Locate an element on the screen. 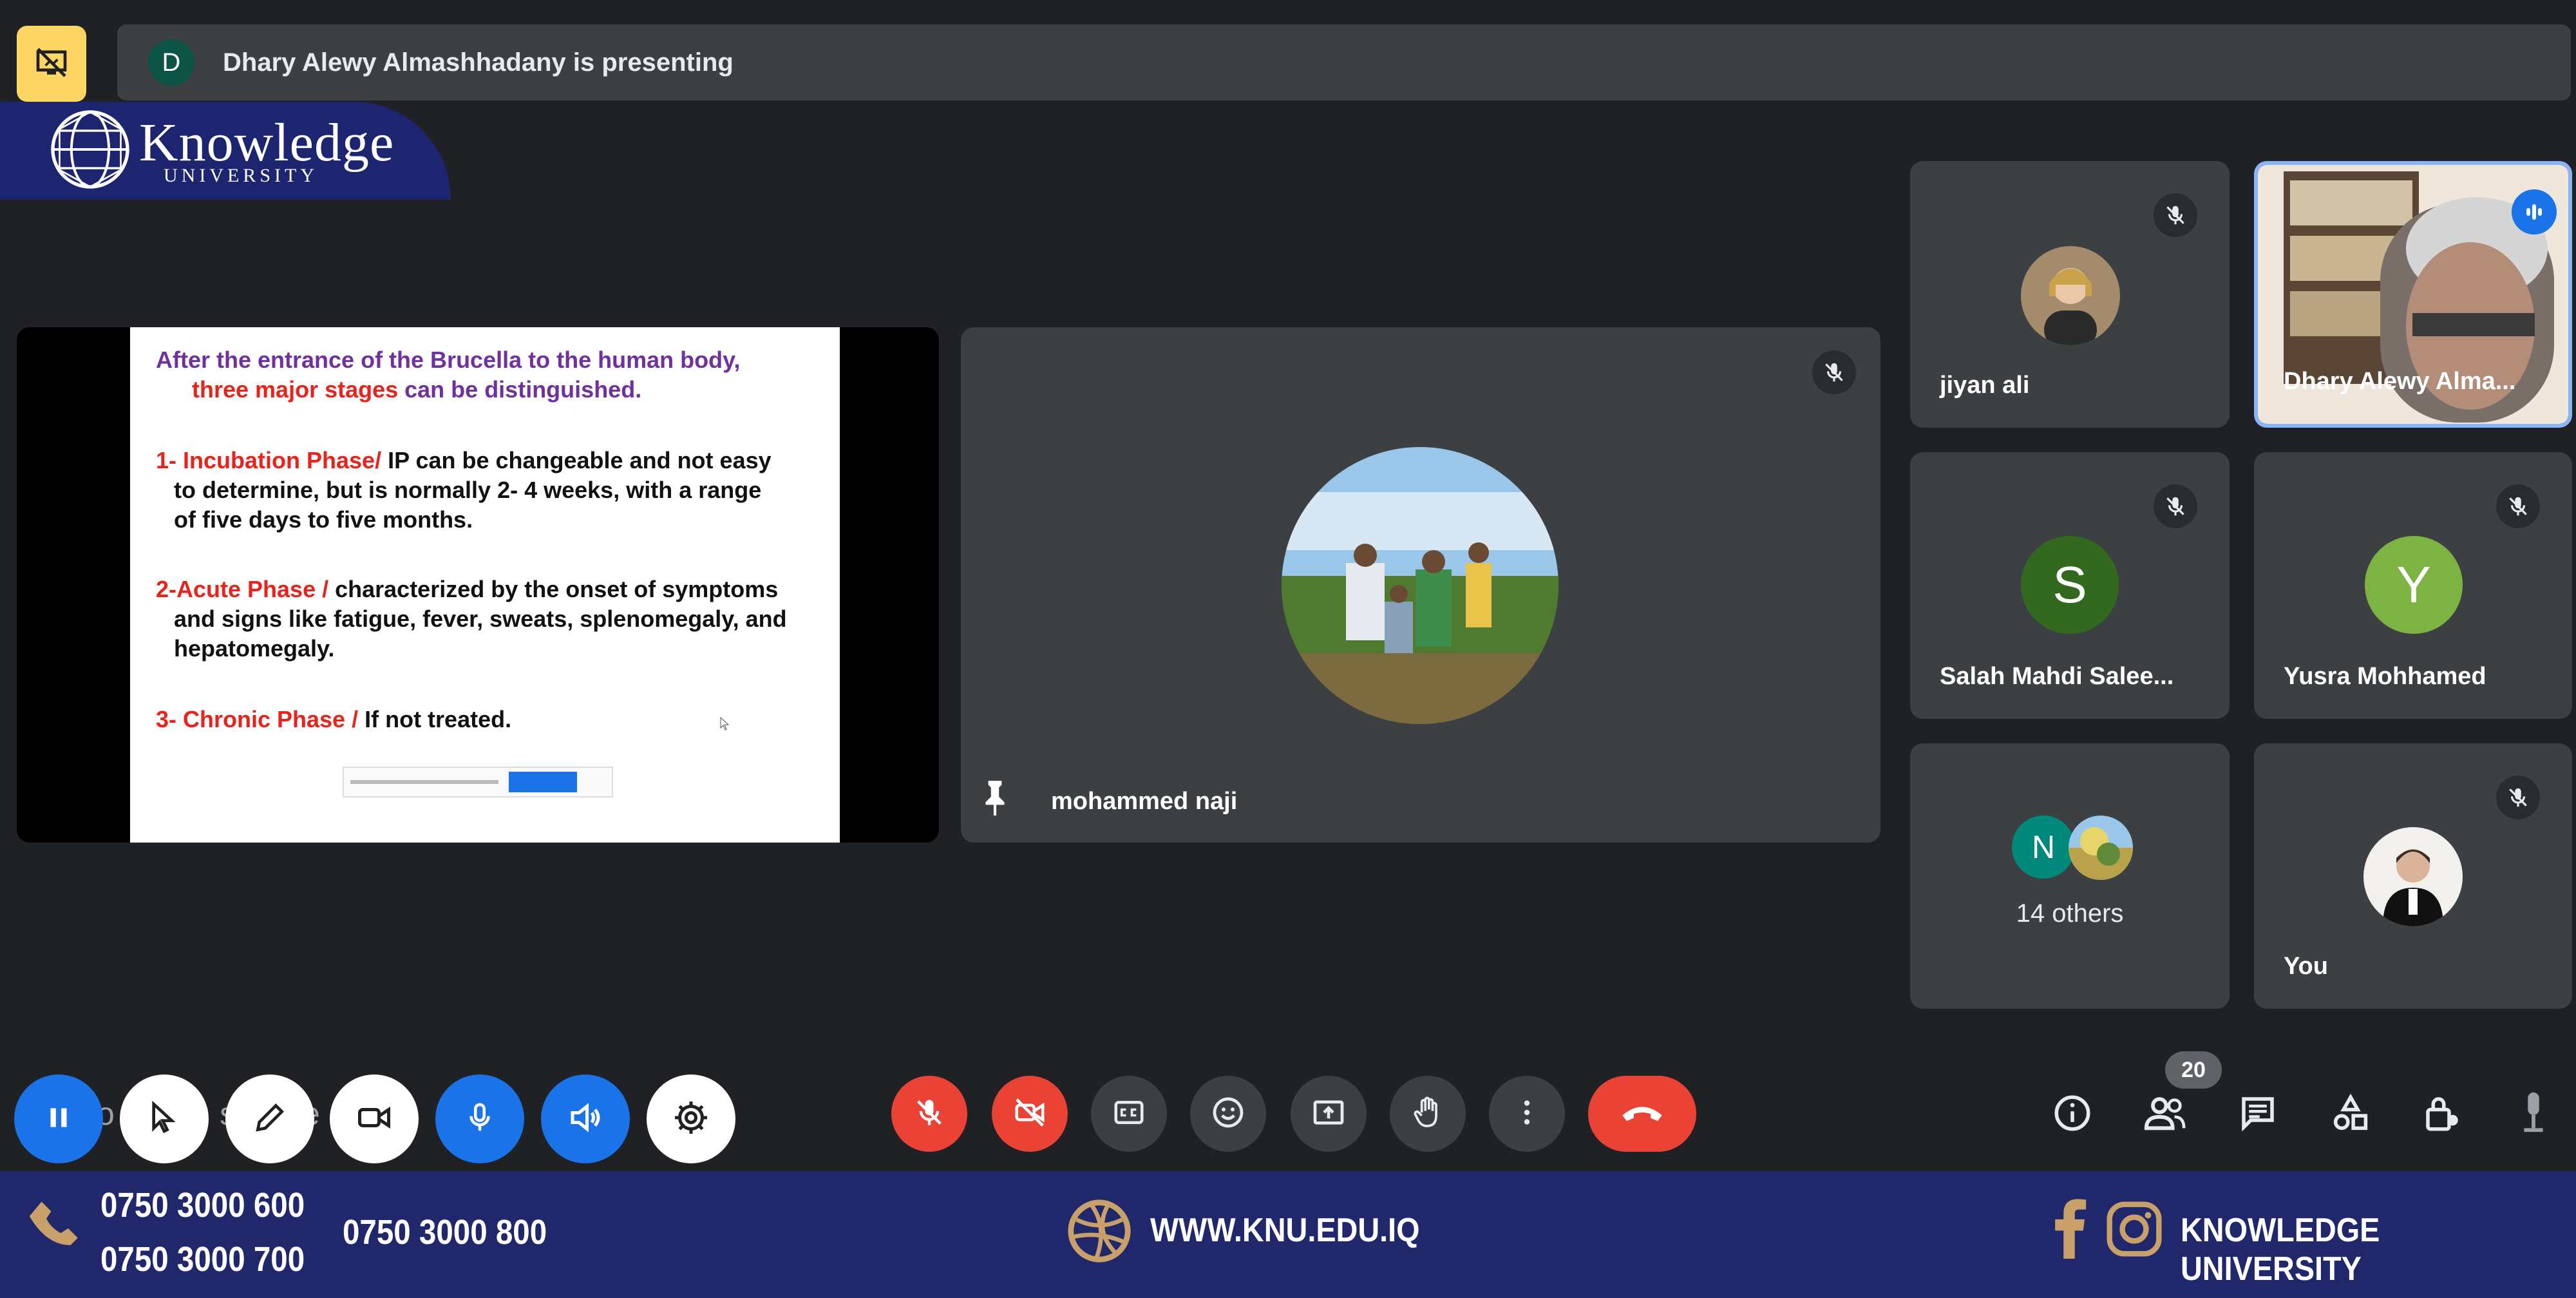 This screenshot has width=2576, height=1298. microphone-toggle-button is located at coordinates (929, 1114).